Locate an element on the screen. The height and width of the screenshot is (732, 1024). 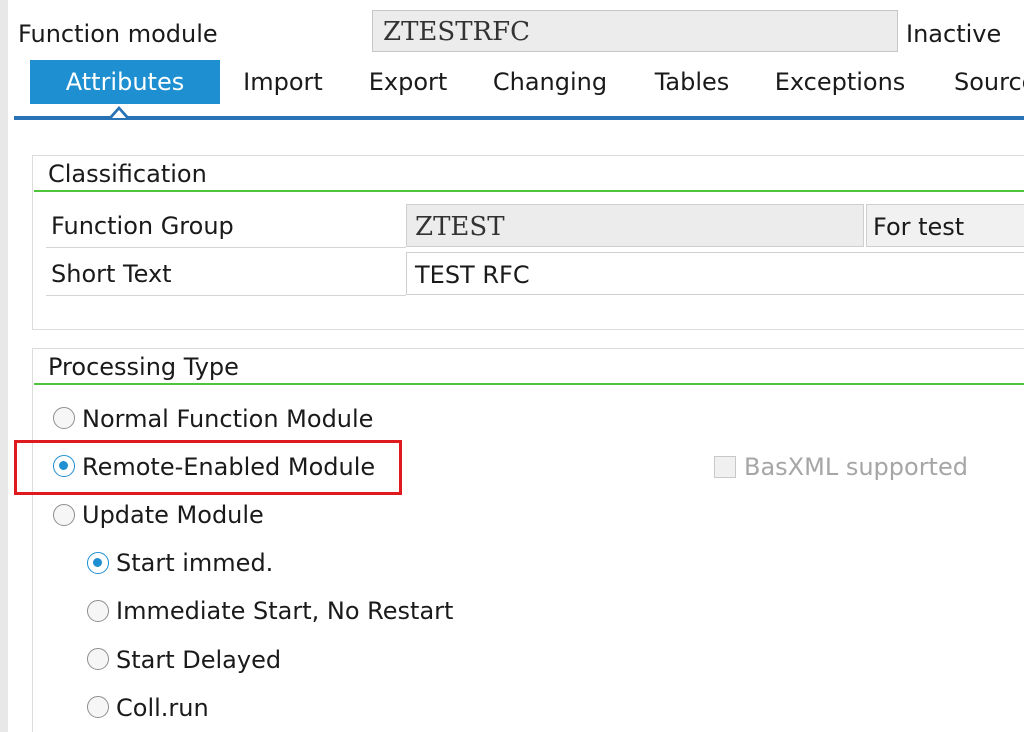
tab-import: Import is located at coordinates (283, 82).